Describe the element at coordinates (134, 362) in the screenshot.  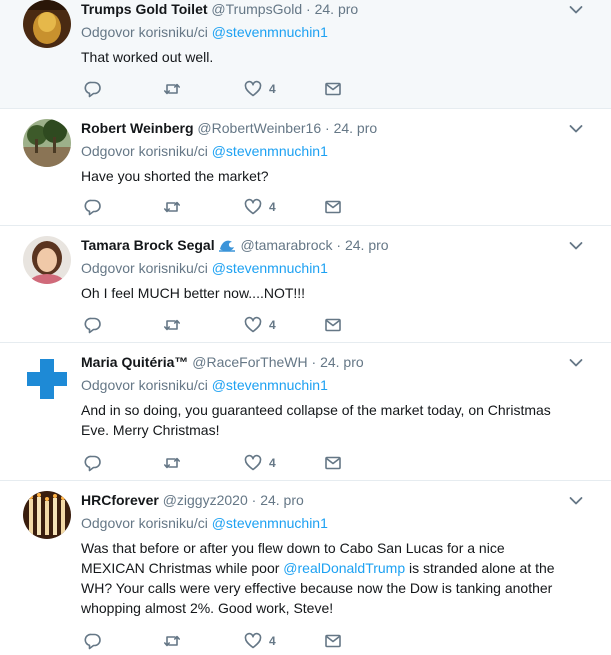
I see `author-name: Maria Quitéria™` at that location.